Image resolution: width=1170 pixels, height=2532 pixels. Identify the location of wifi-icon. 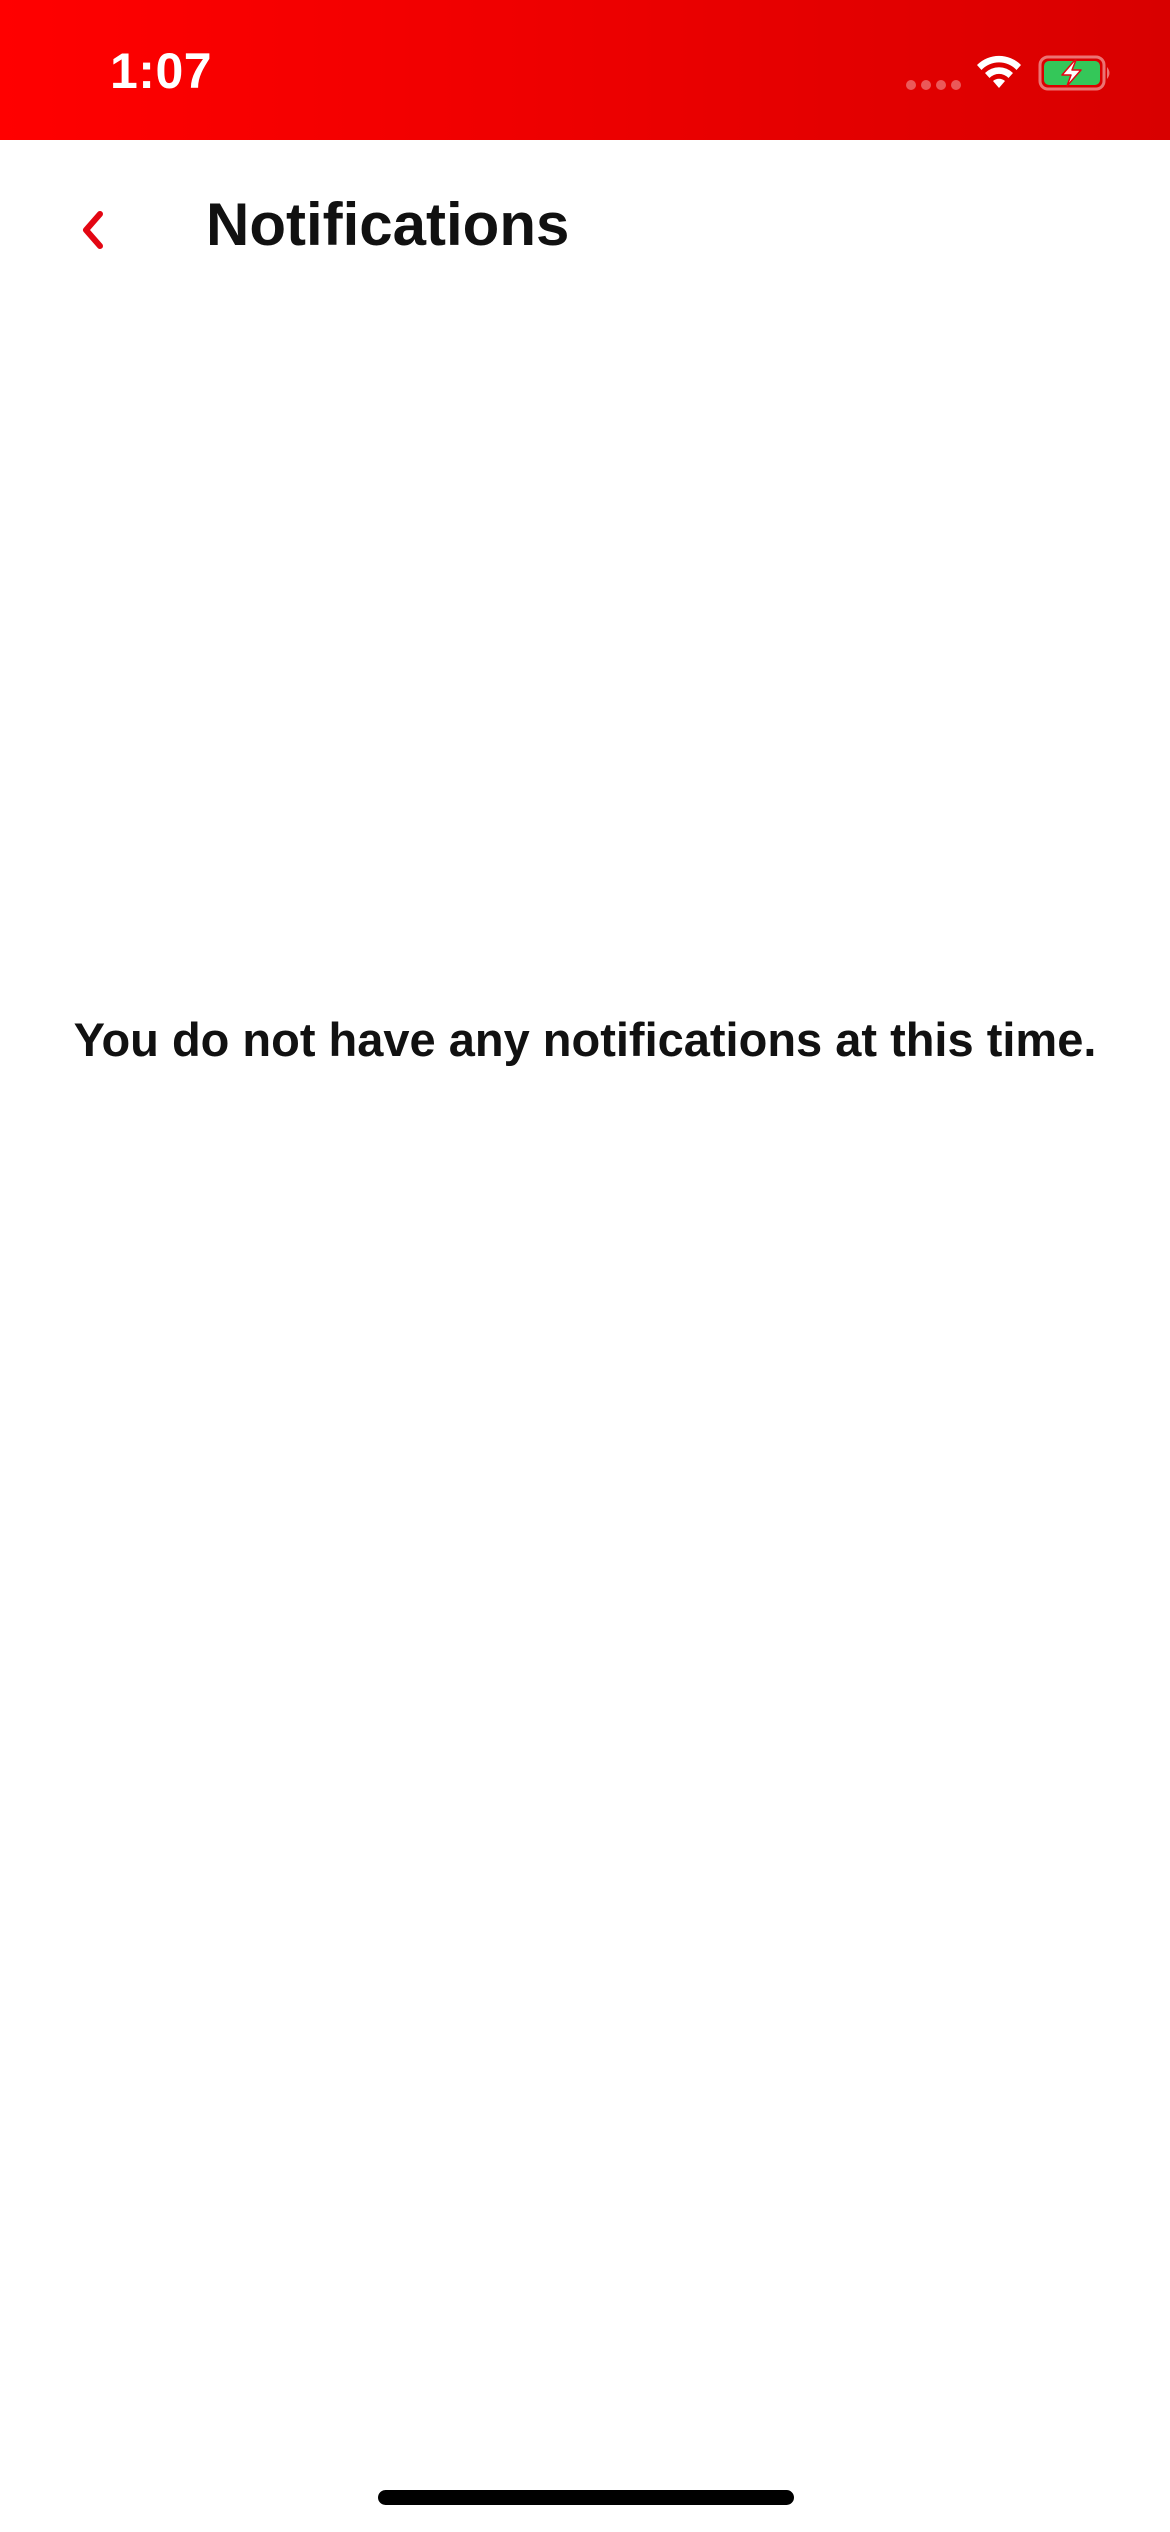
(999, 71).